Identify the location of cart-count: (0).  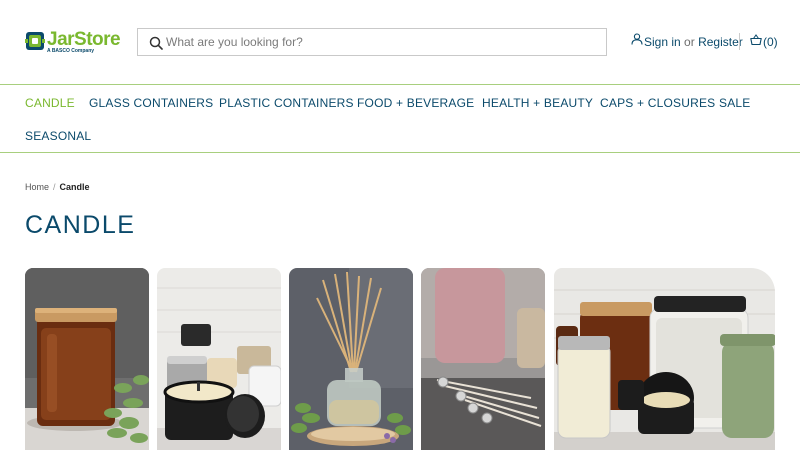
(770, 42).